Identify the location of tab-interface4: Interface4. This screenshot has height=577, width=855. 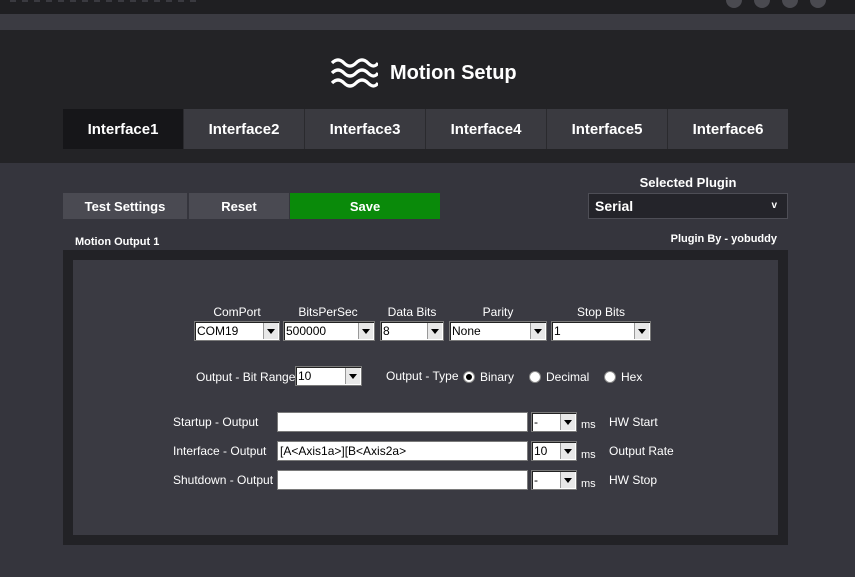
(486, 129).